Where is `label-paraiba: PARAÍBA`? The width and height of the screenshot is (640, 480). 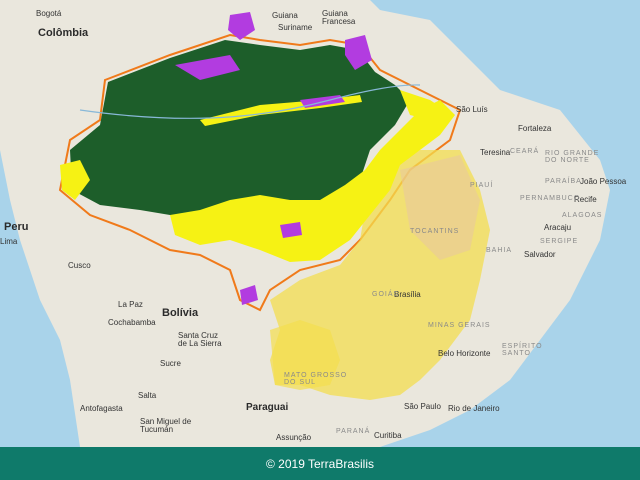
label-paraiba: PARAÍBA is located at coordinates (563, 181).